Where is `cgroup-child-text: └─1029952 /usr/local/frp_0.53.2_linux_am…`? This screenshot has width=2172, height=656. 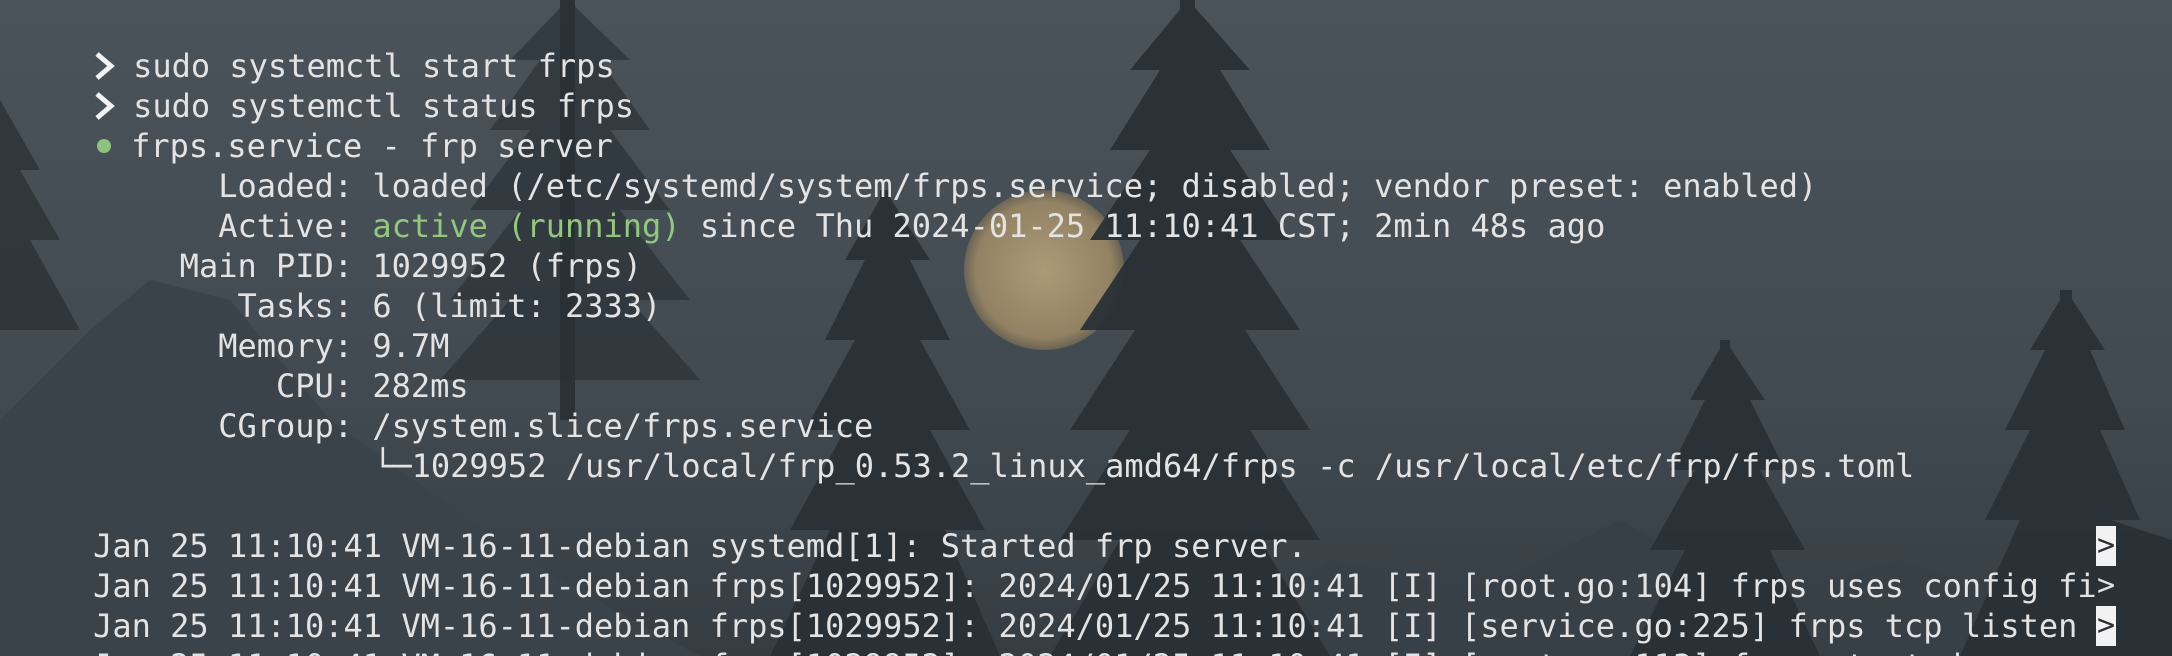
cgroup-child-text: └─1029952 /usr/local/frp_0.53.2_linux_am… is located at coordinates (1144, 466).